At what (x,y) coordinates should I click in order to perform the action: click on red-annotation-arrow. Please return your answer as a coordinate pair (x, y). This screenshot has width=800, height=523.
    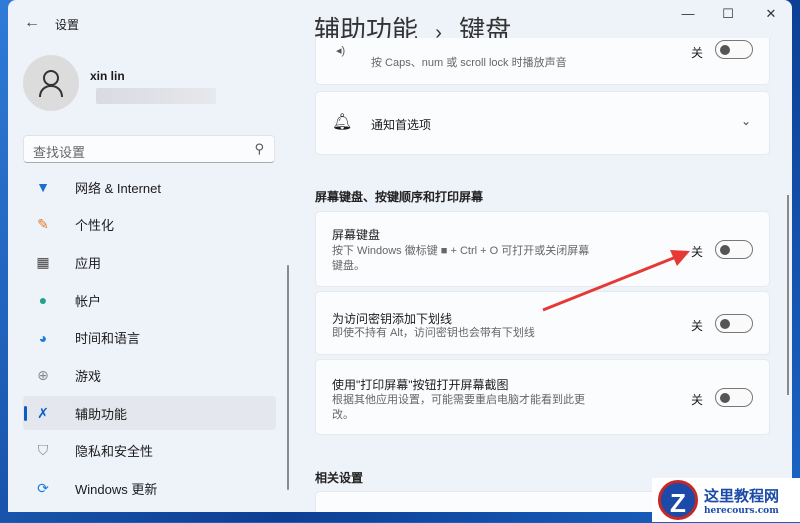
    Looking at the image, I should click on (616, 281).